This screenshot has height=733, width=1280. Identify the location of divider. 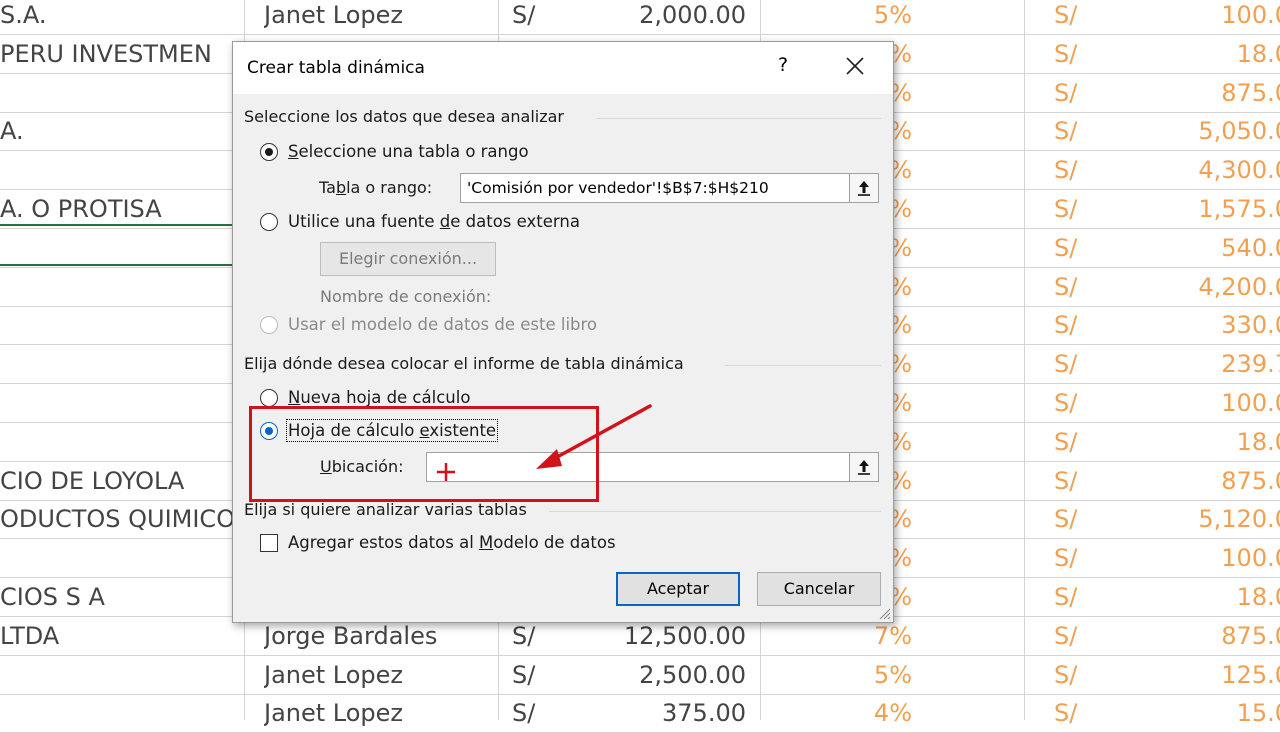
(803, 365).